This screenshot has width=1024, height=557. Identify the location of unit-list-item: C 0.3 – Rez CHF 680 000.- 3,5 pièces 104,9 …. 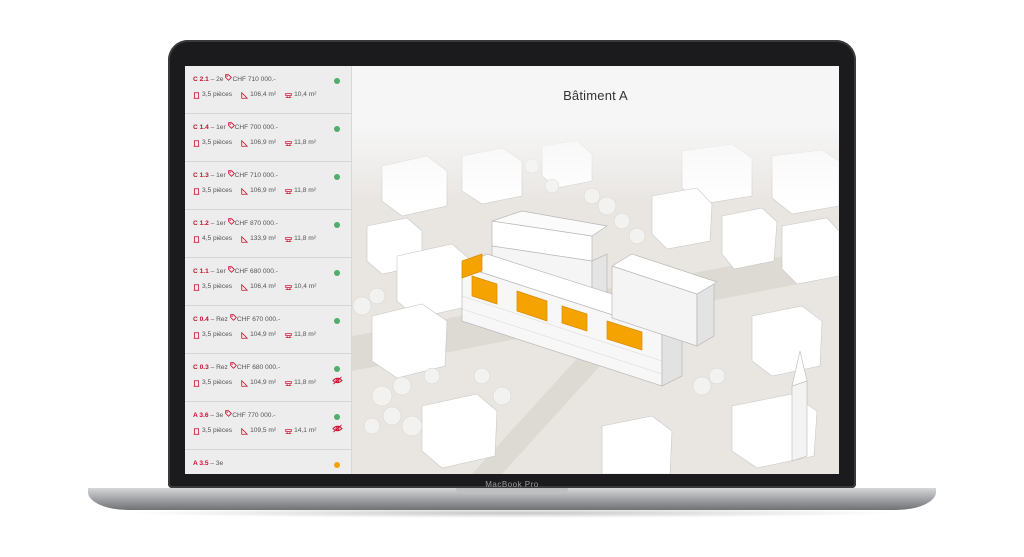
(268, 378).